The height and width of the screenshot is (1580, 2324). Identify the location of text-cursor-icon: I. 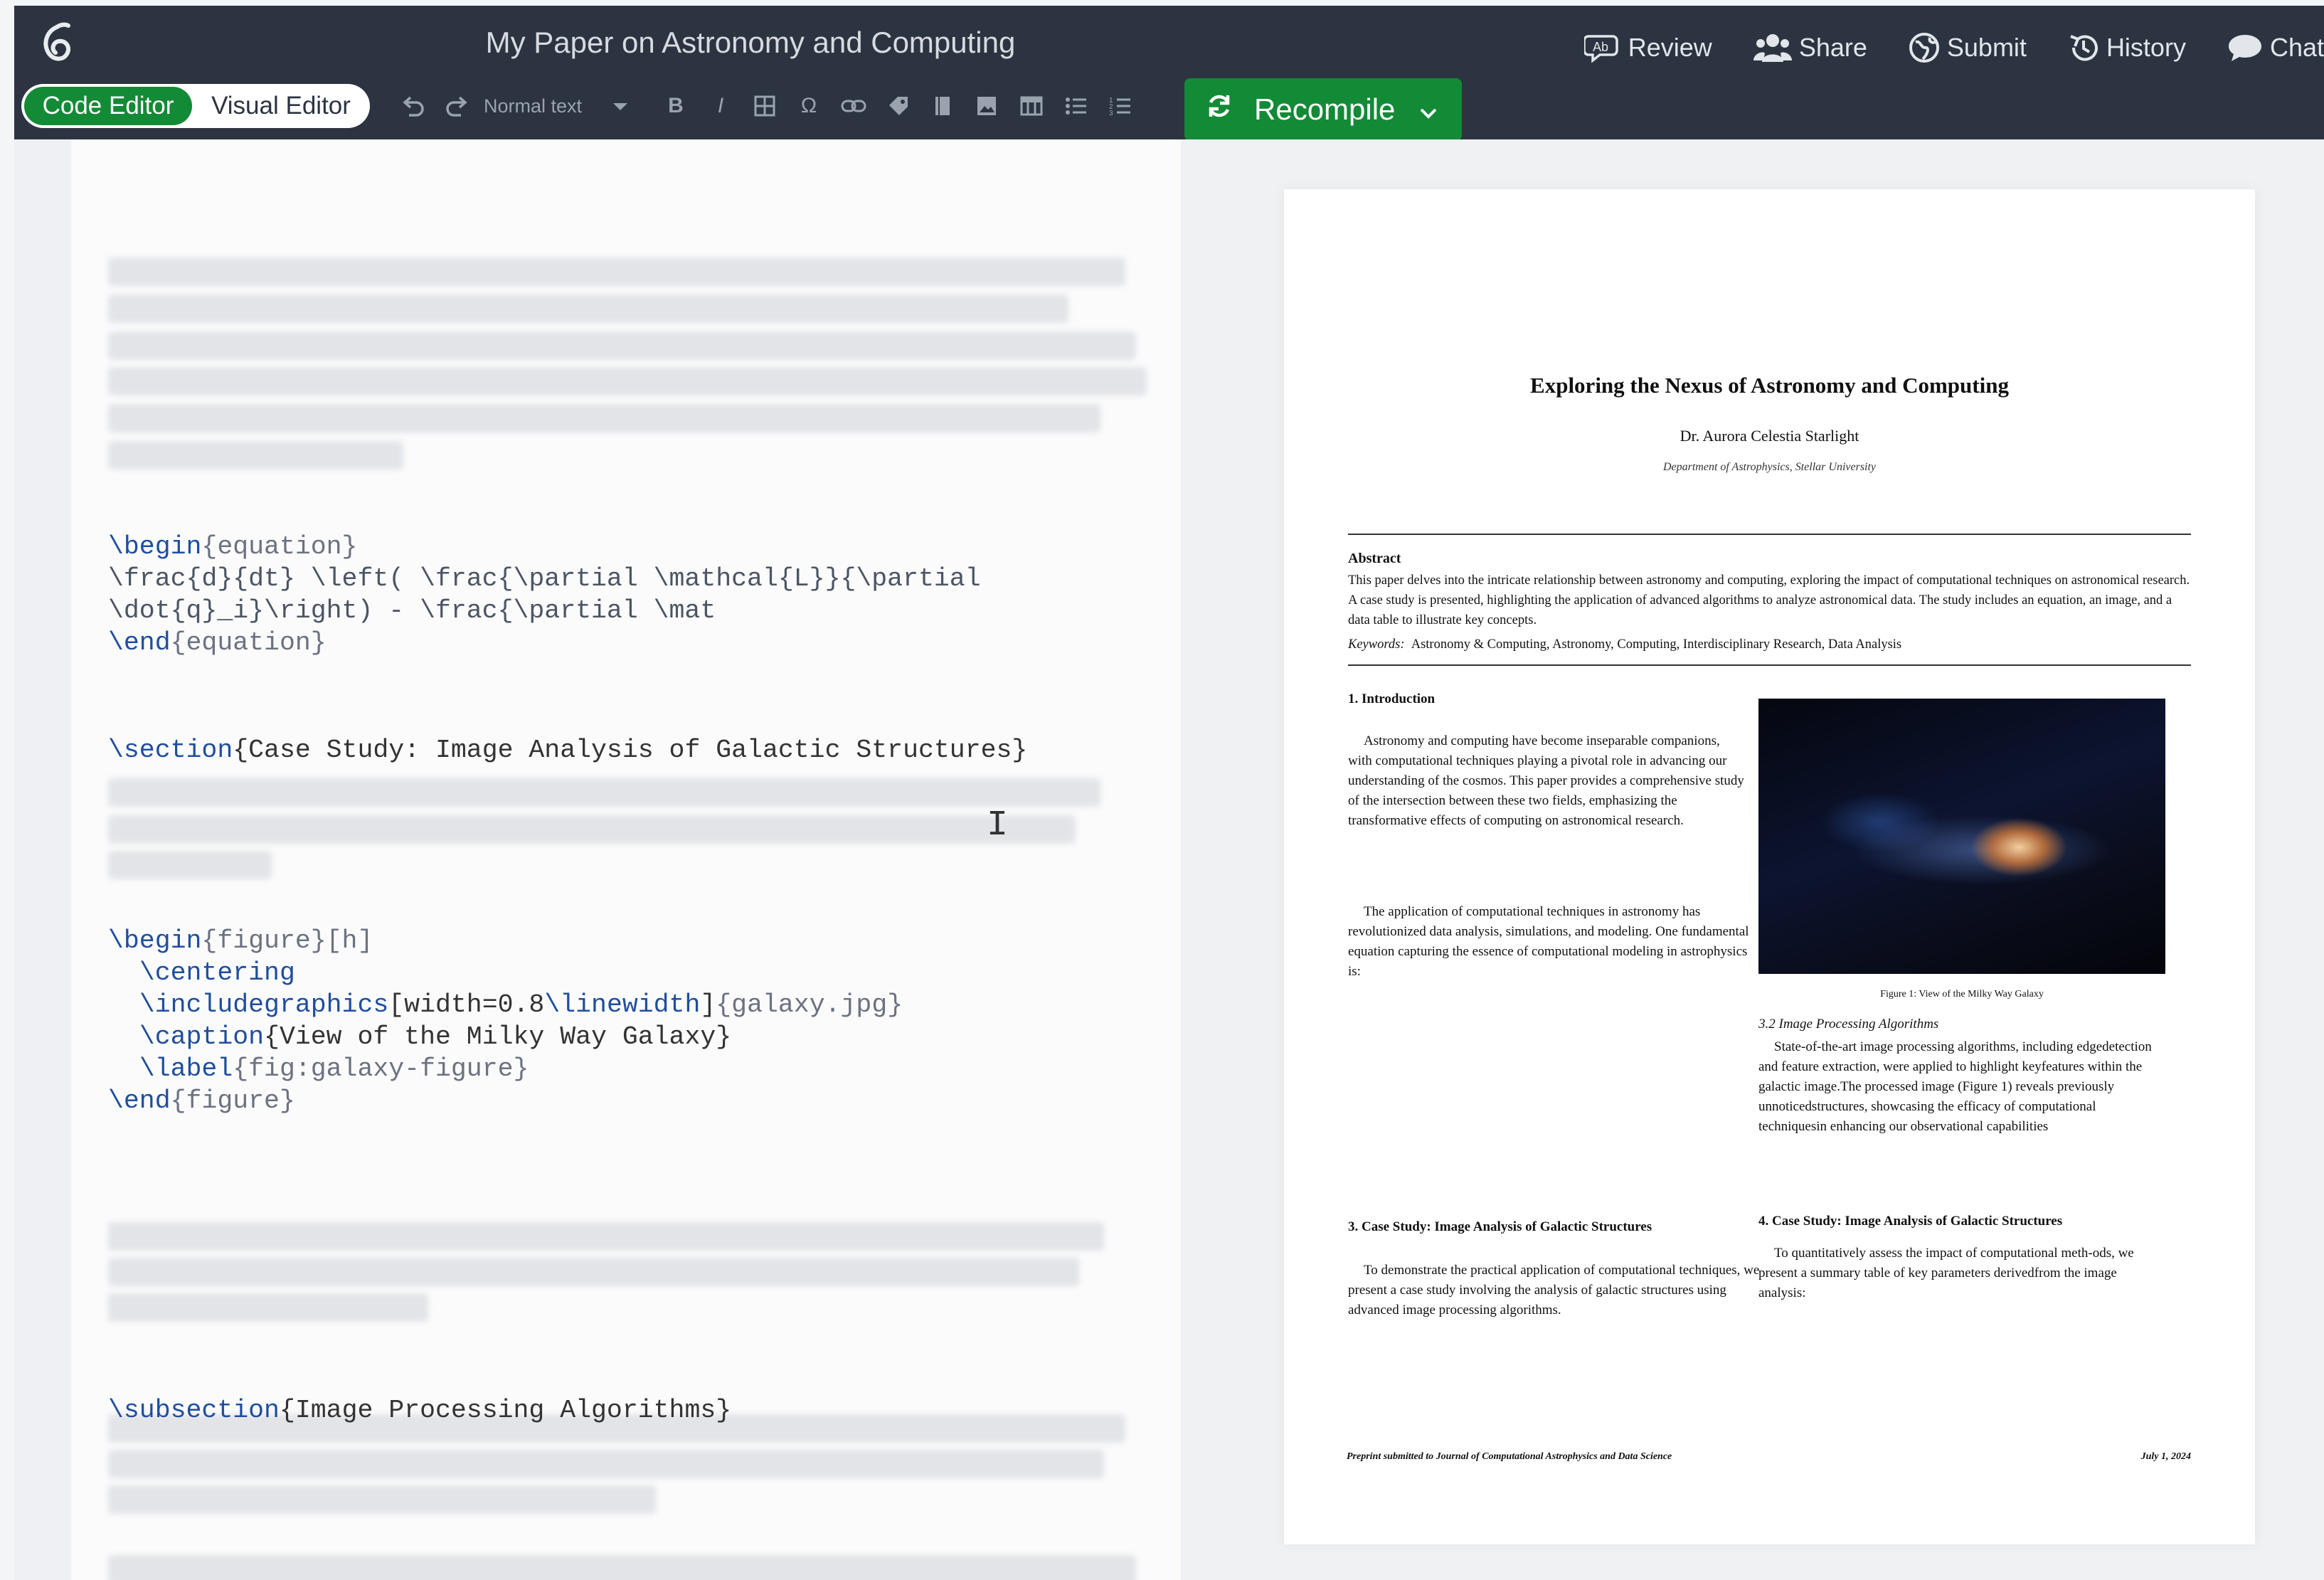
(998, 825).